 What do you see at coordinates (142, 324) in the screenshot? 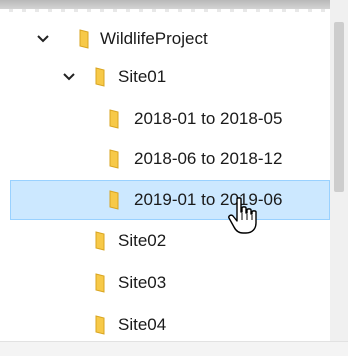
I see `tree-item-label: Site04` at bounding box center [142, 324].